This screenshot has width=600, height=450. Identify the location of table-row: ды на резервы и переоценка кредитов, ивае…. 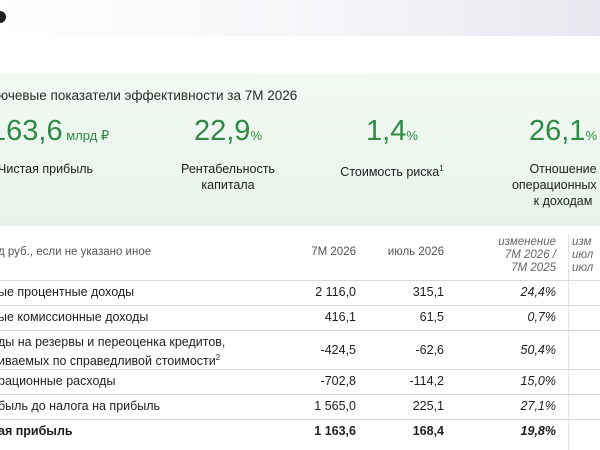
(300, 350).